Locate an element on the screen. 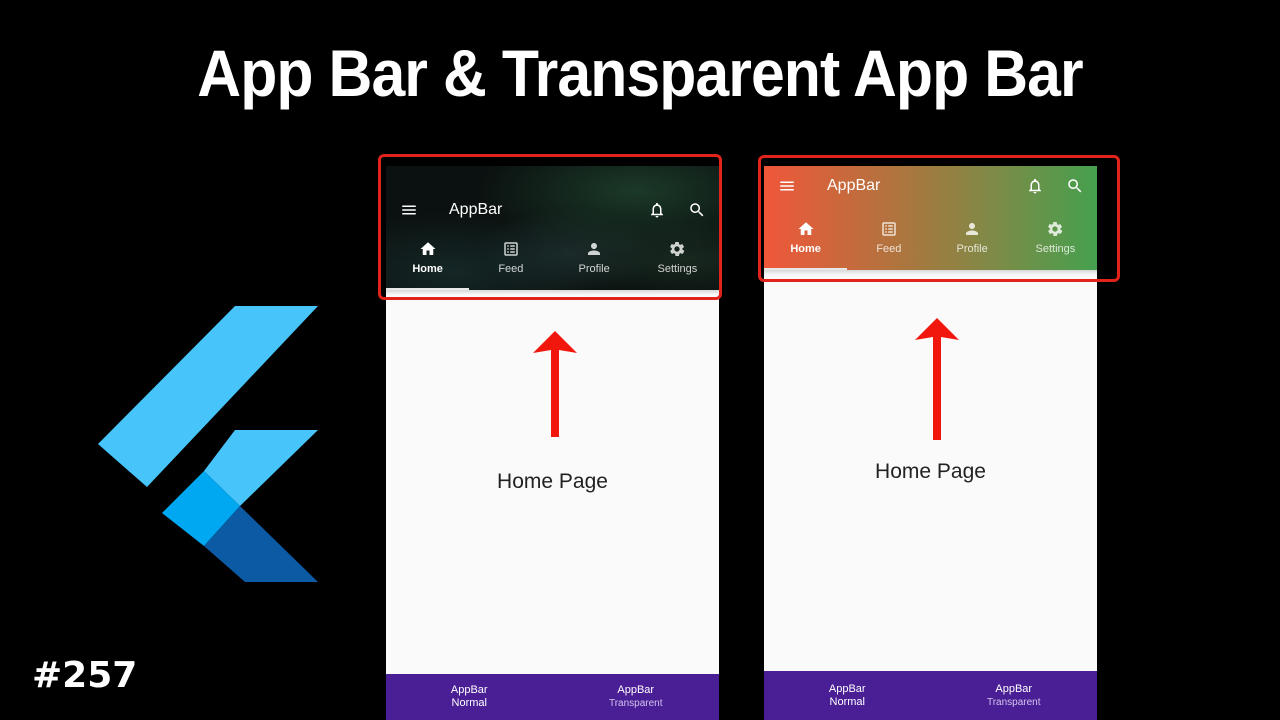  video-title: App Bar & Transparent App Bar is located at coordinates (640, 73).